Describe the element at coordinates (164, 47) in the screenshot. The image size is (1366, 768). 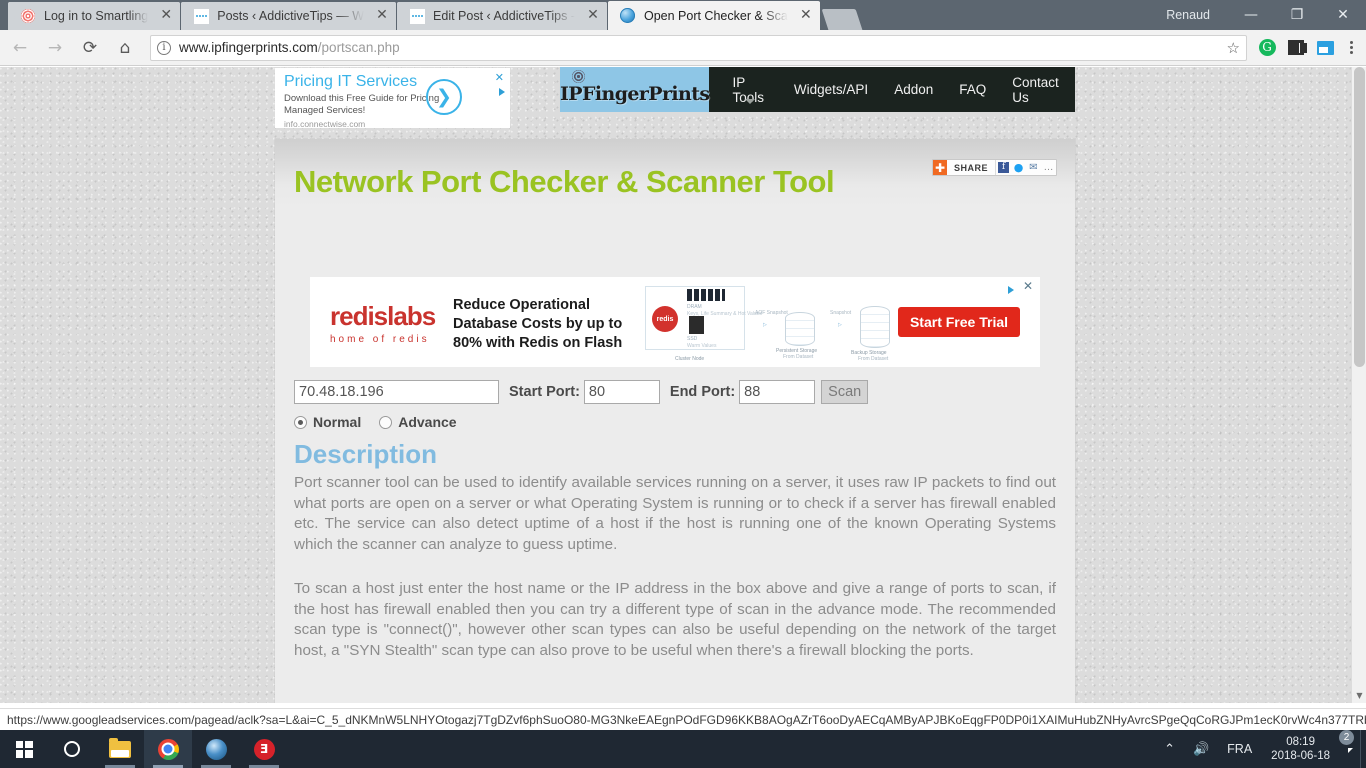
I see `site-info-icon: i` at that location.